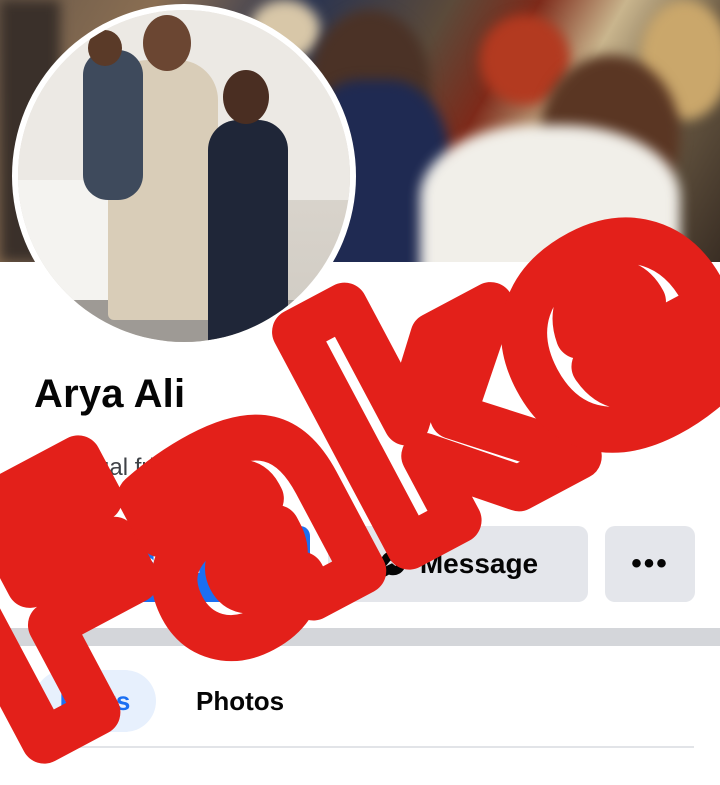  I want to click on add-friend-label: Add friend, so click(192, 563).